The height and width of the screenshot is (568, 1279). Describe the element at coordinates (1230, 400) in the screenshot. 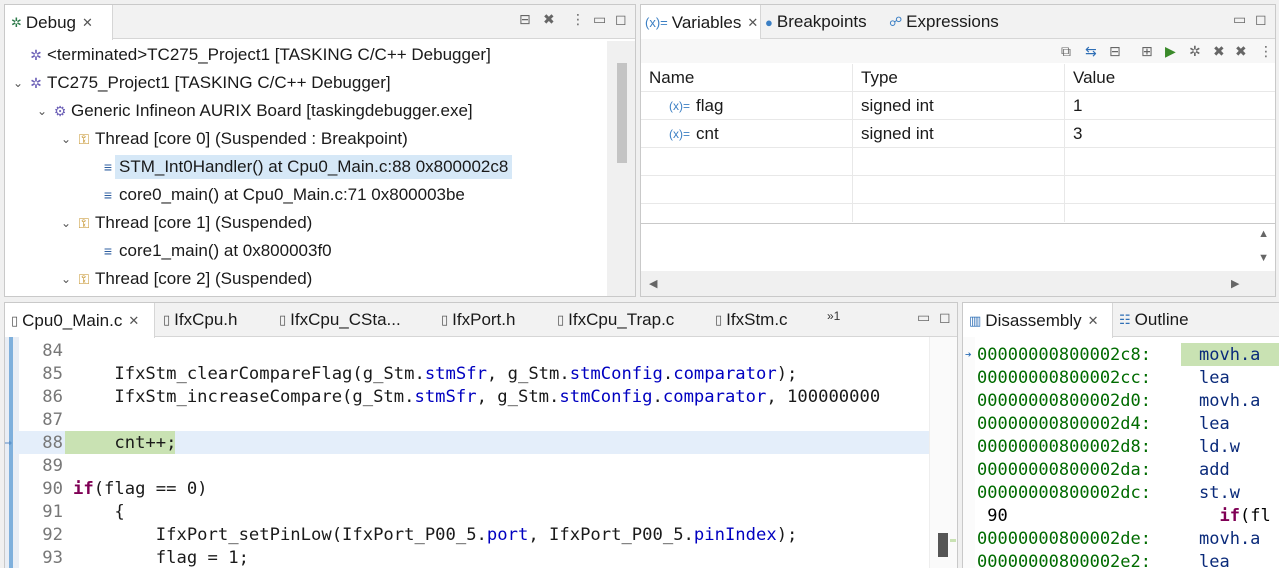

I see `instruction-opcode: movh.a` at that location.